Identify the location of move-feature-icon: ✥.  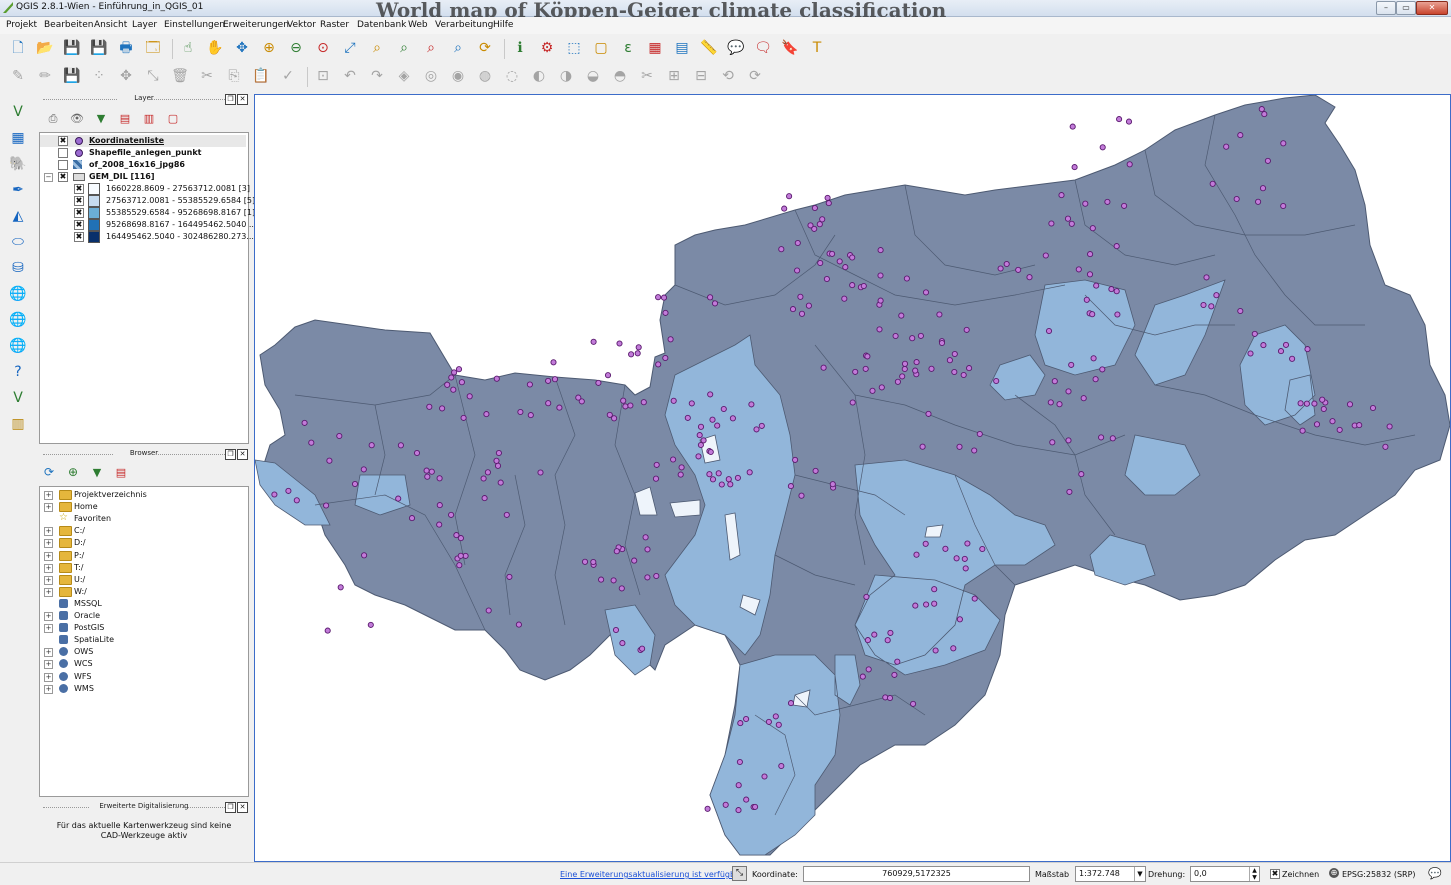
(126, 76).